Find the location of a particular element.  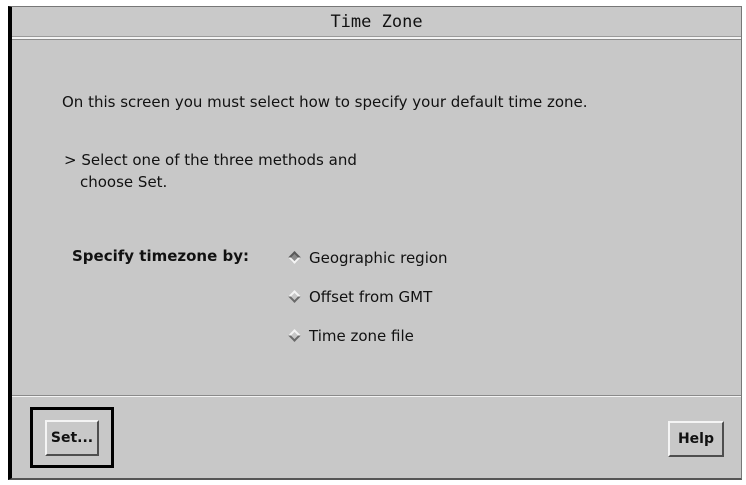

instruction-line-1: > Select one of the three methods and is located at coordinates (210, 160).